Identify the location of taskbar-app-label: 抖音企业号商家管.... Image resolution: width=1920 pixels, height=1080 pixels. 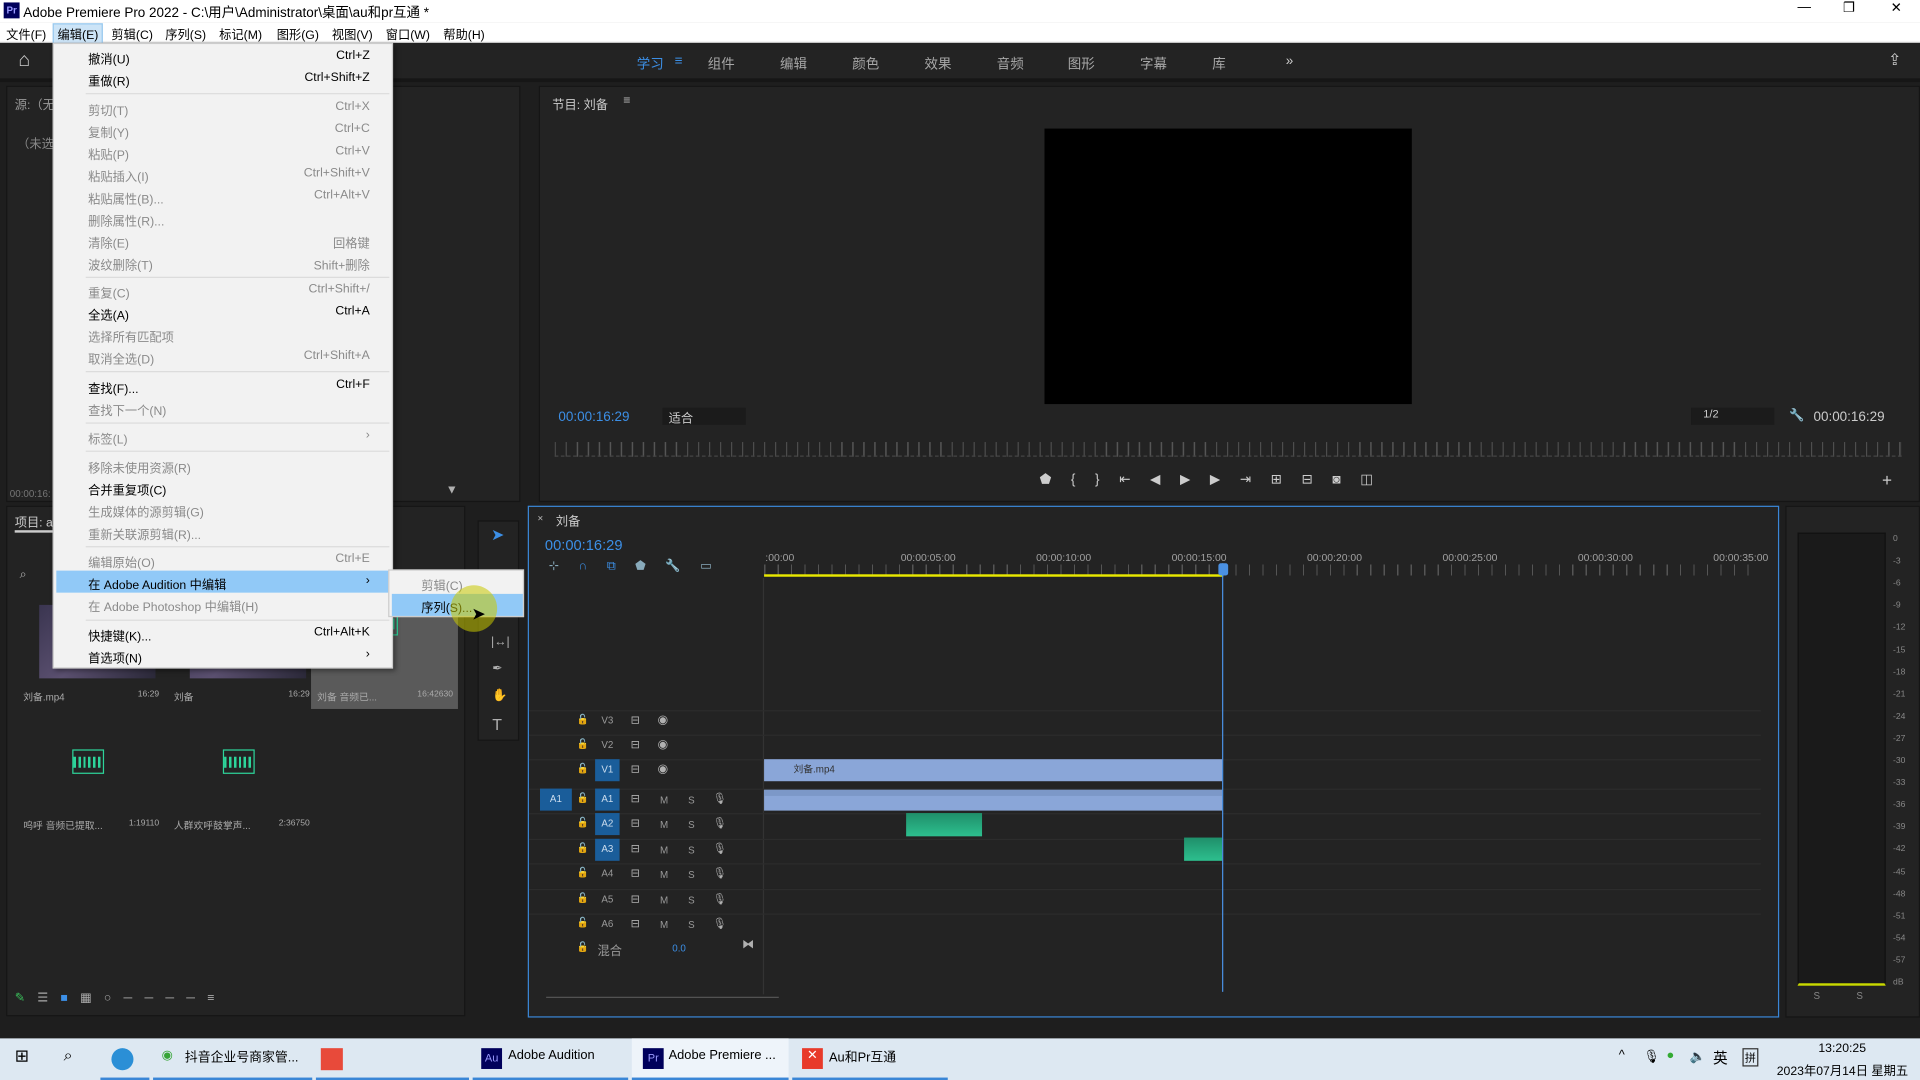
(242, 1057).